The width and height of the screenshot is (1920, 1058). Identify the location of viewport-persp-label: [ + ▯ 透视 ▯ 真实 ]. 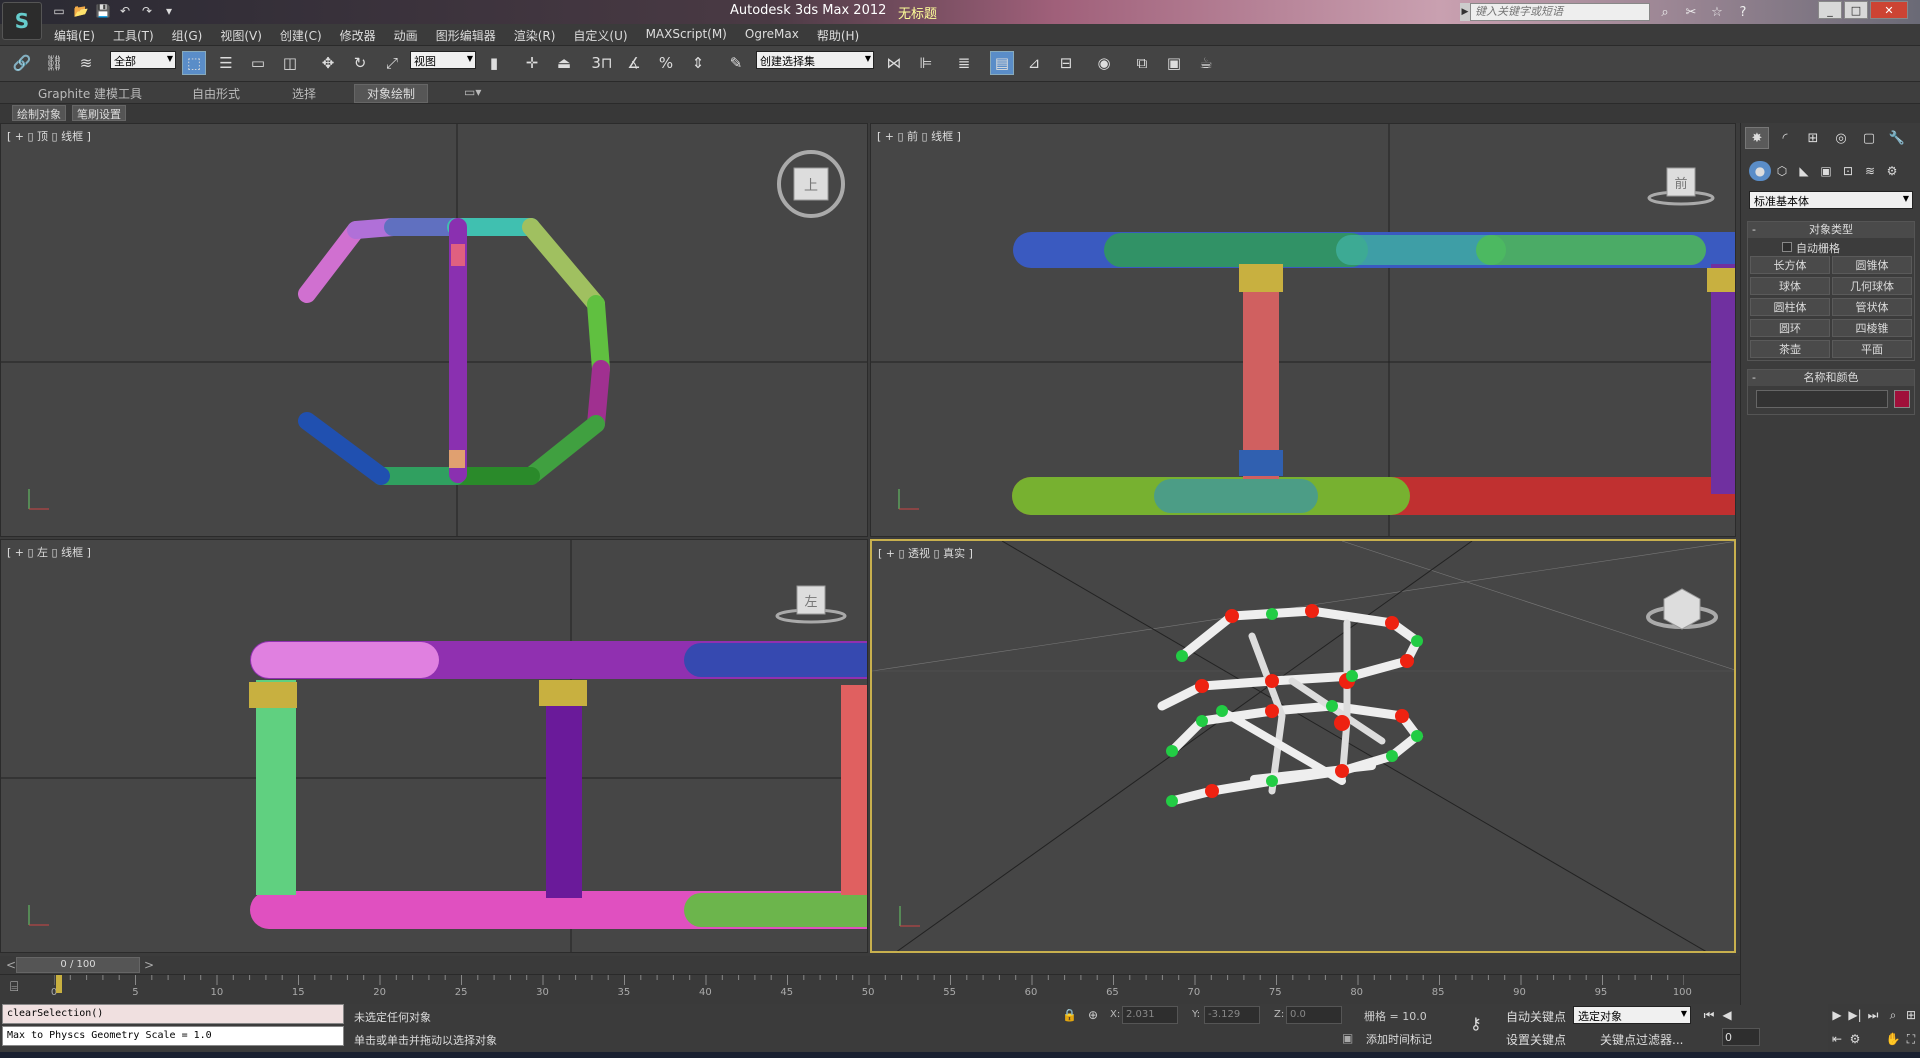
(925, 553).